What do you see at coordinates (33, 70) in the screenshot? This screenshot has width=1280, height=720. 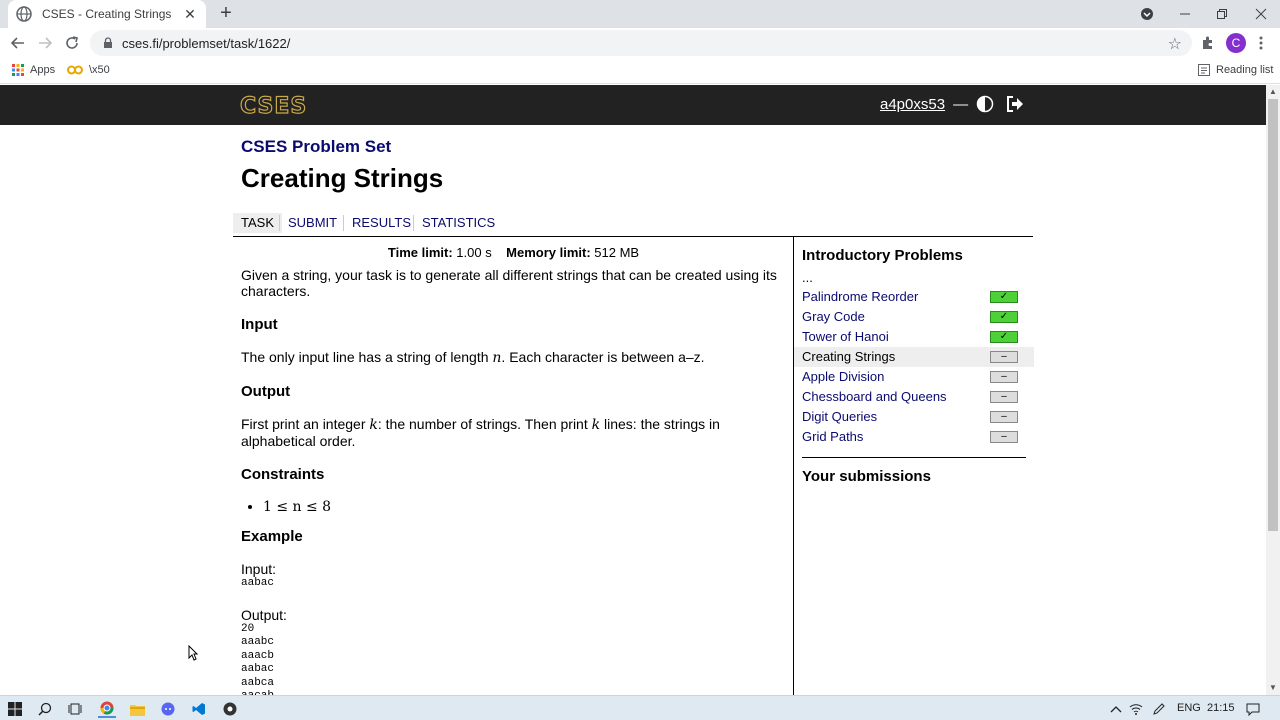 I see `bookmark-apps: Apps` at bounding box center [33, 70].